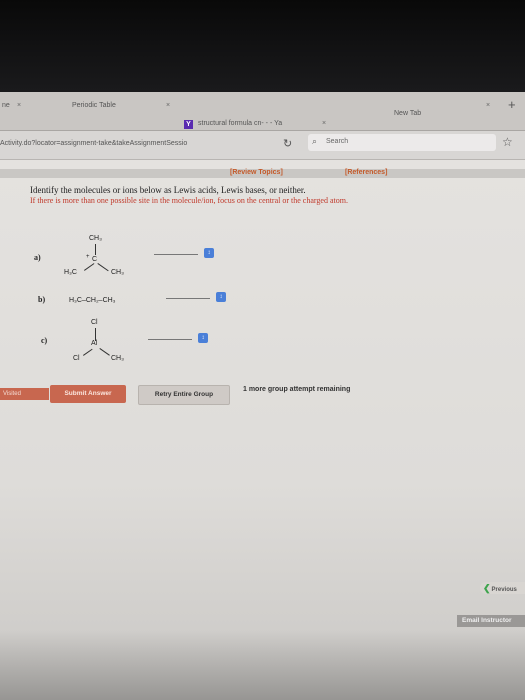 This screenshot has height=700, width=525. I want to click on charge: +, so click(88, 257).